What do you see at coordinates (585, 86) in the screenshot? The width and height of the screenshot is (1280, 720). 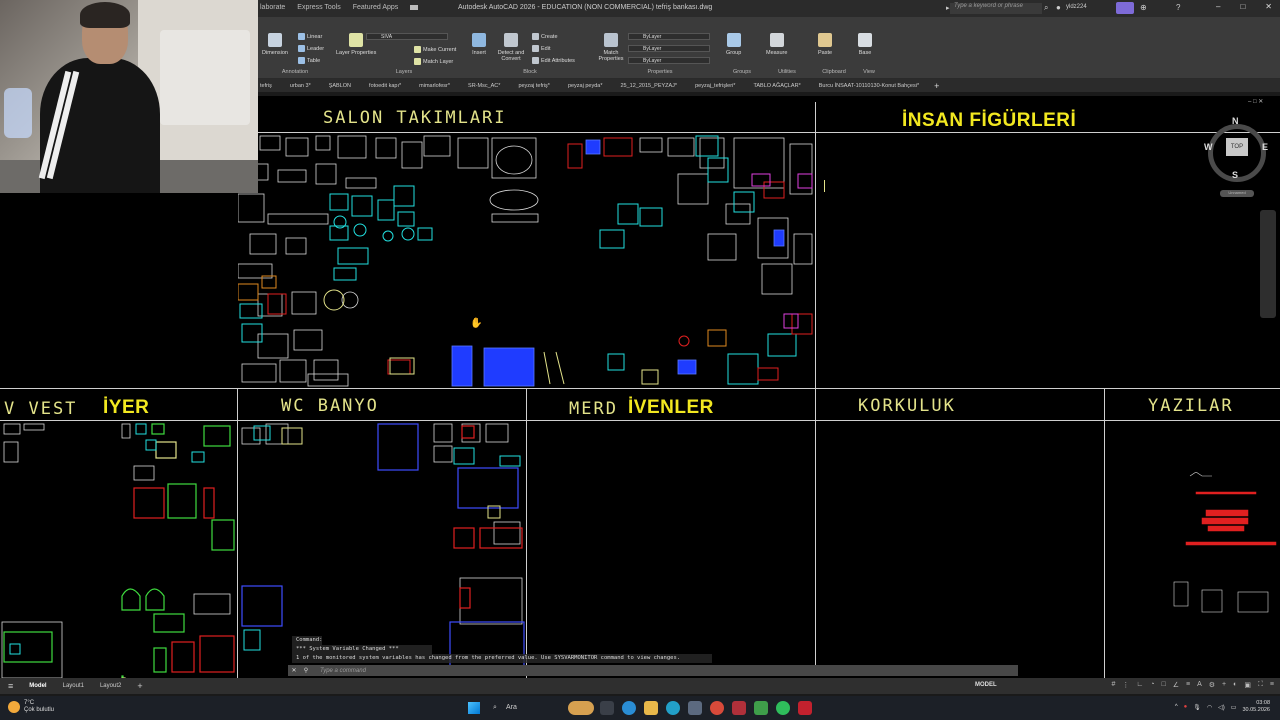 I see `file-tab: peyzaj peyda*` at bounding box center [585, 86].